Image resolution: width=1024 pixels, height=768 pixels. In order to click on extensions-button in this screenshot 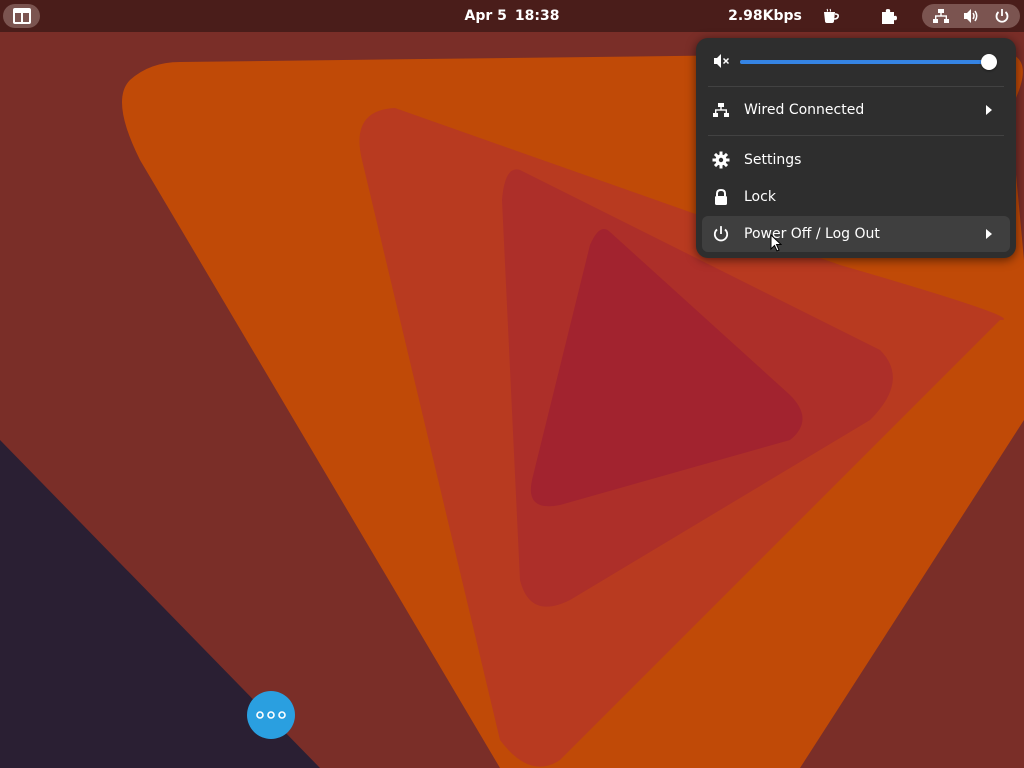, I will do `click(889, 16)`.